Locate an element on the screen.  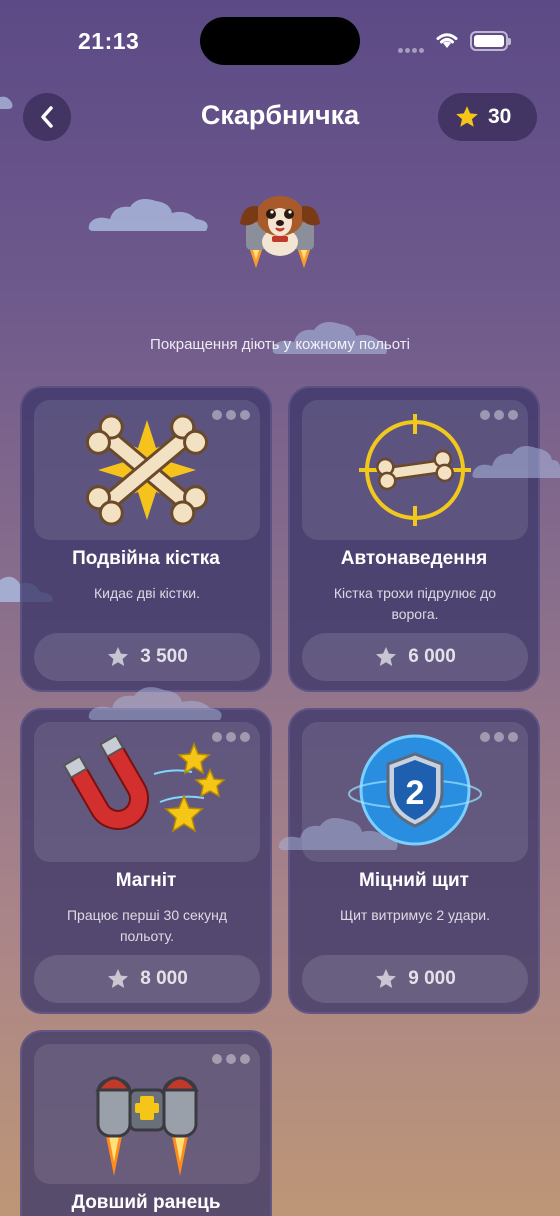
upgrade-price: 9 000 is located at coordinates (432, 978).